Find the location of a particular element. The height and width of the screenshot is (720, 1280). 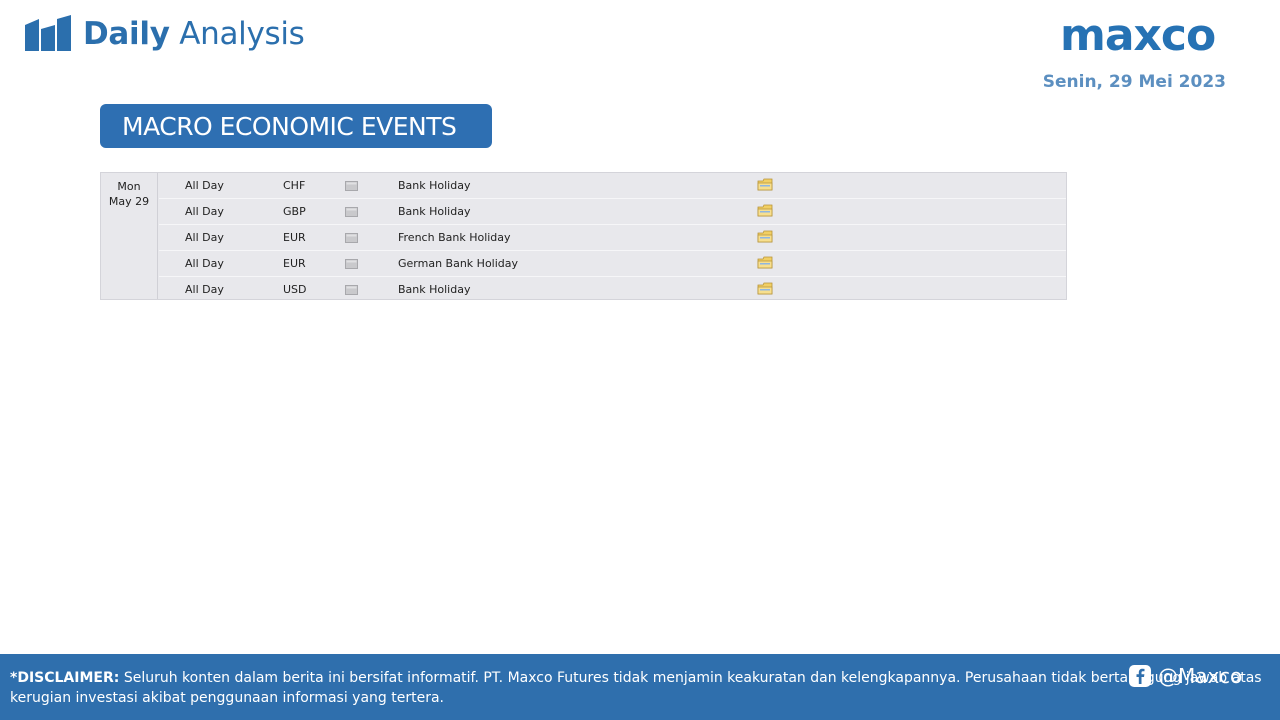

table-row: All Day EUR French Bank Holiday is located at coordinates (612, 238).